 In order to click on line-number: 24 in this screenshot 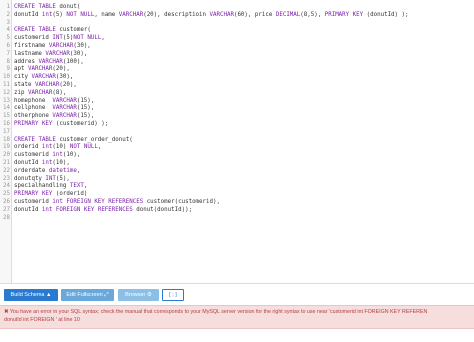, I will do `click(6, 186)`.